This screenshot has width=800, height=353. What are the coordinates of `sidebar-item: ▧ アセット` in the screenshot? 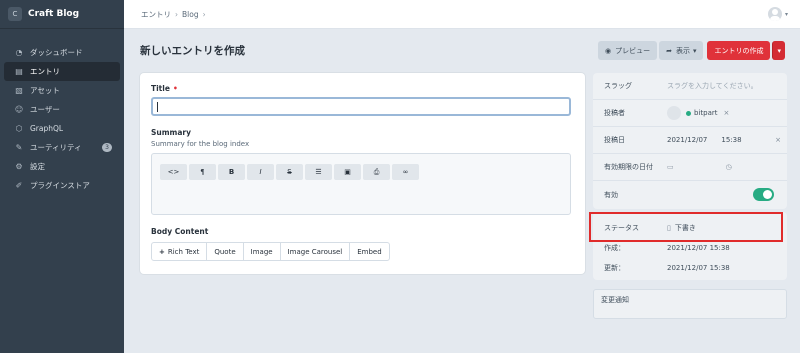 It's located at (62, 90).